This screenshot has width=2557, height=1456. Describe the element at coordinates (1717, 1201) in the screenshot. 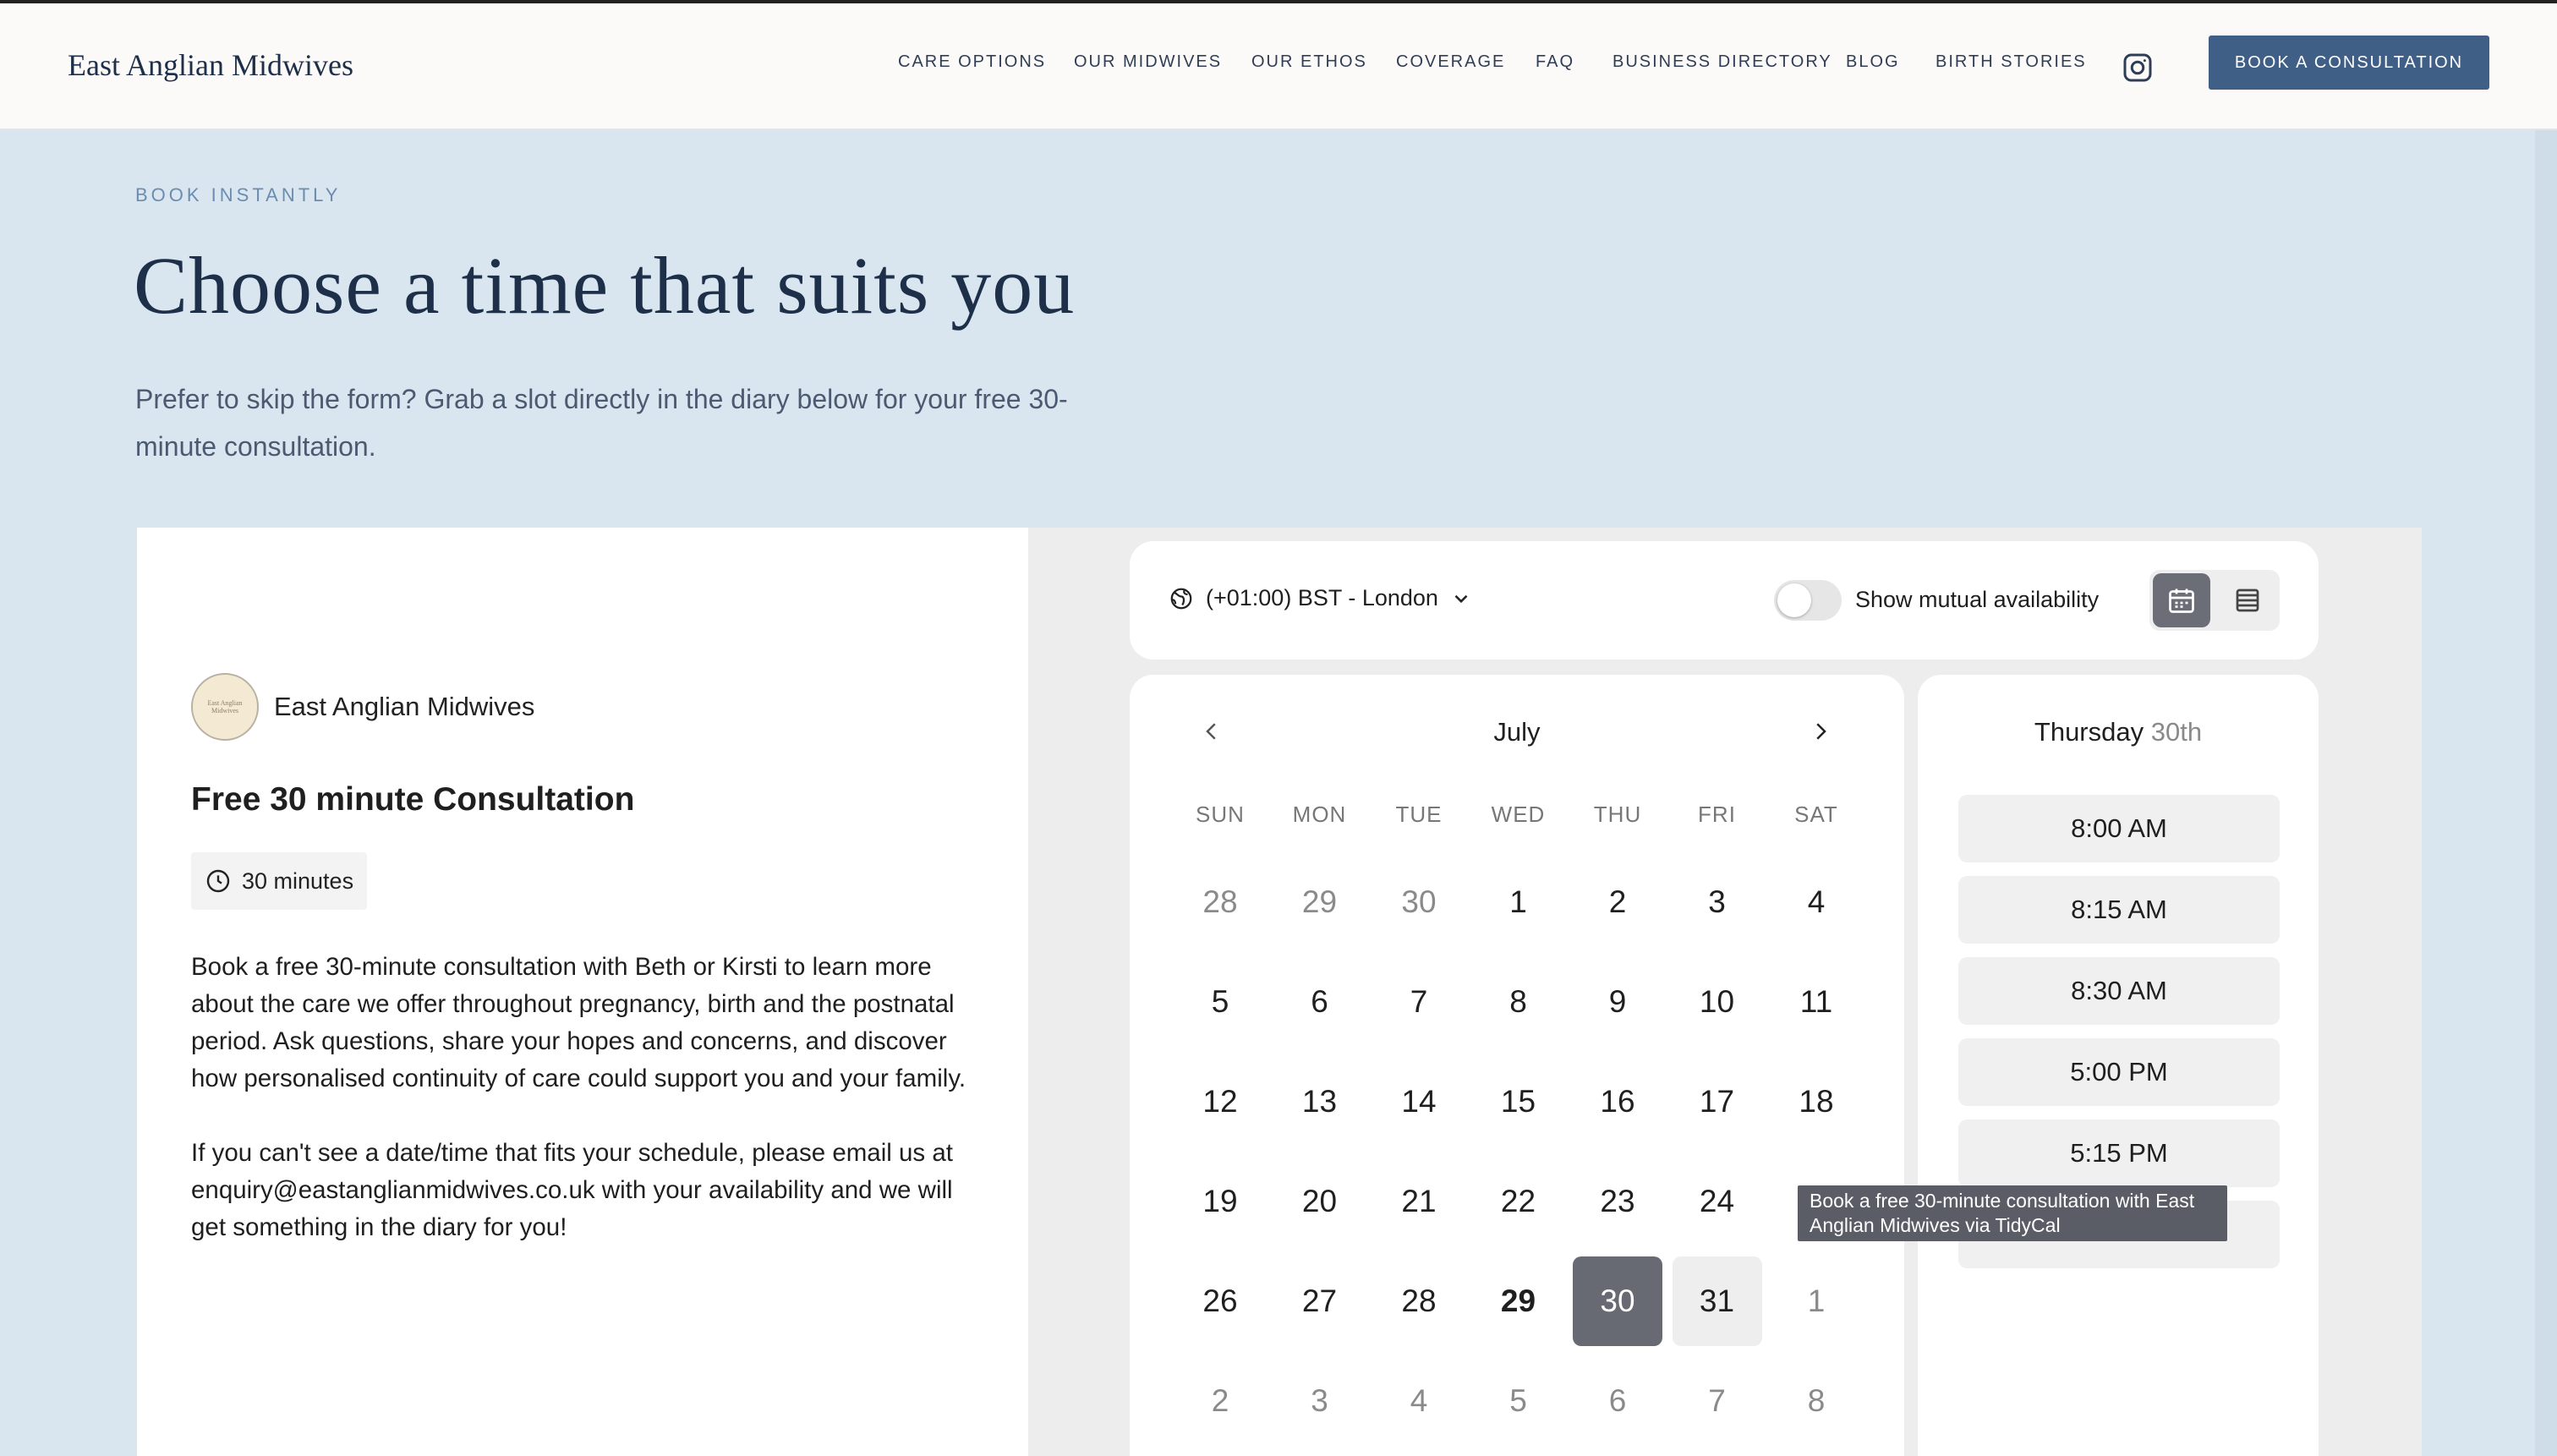

I see `calendar-day: 24` at that location.